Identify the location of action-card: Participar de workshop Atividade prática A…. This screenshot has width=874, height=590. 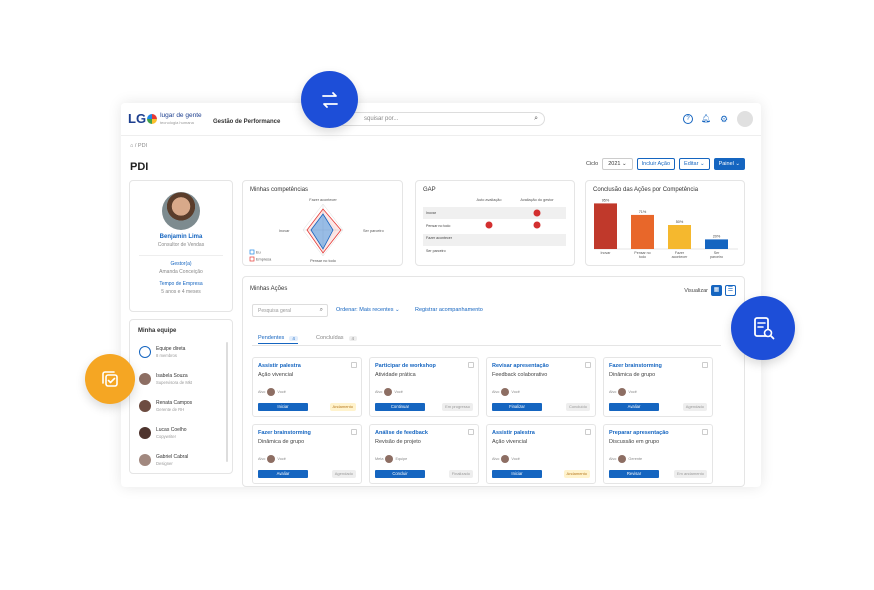
(424, 387).